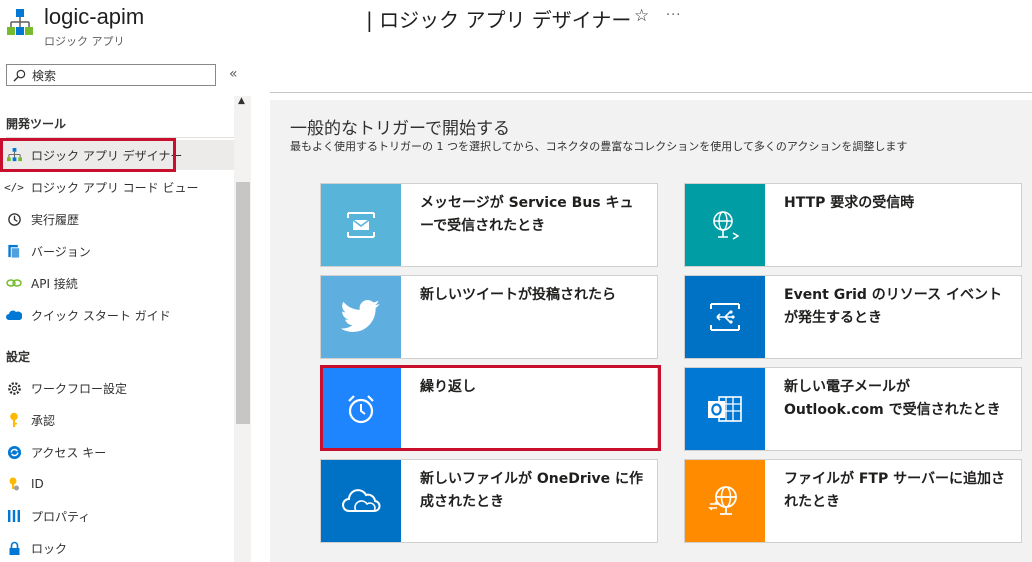 This screenshot has height=562, width=1032. What do you see at coordinates (117, 420) in the screenshot?
I see `sidebar-item-authorization: 承認` at bounding box center [117, 420].